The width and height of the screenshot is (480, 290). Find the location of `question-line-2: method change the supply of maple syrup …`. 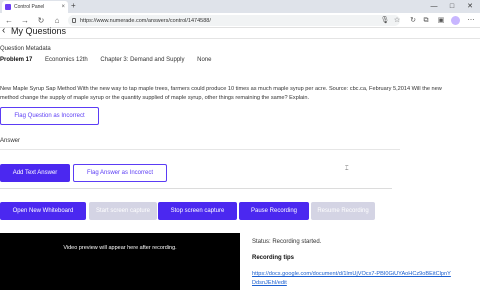

question-line-2: method change the supply of maple syrup … is located at coordinates (155, 98).